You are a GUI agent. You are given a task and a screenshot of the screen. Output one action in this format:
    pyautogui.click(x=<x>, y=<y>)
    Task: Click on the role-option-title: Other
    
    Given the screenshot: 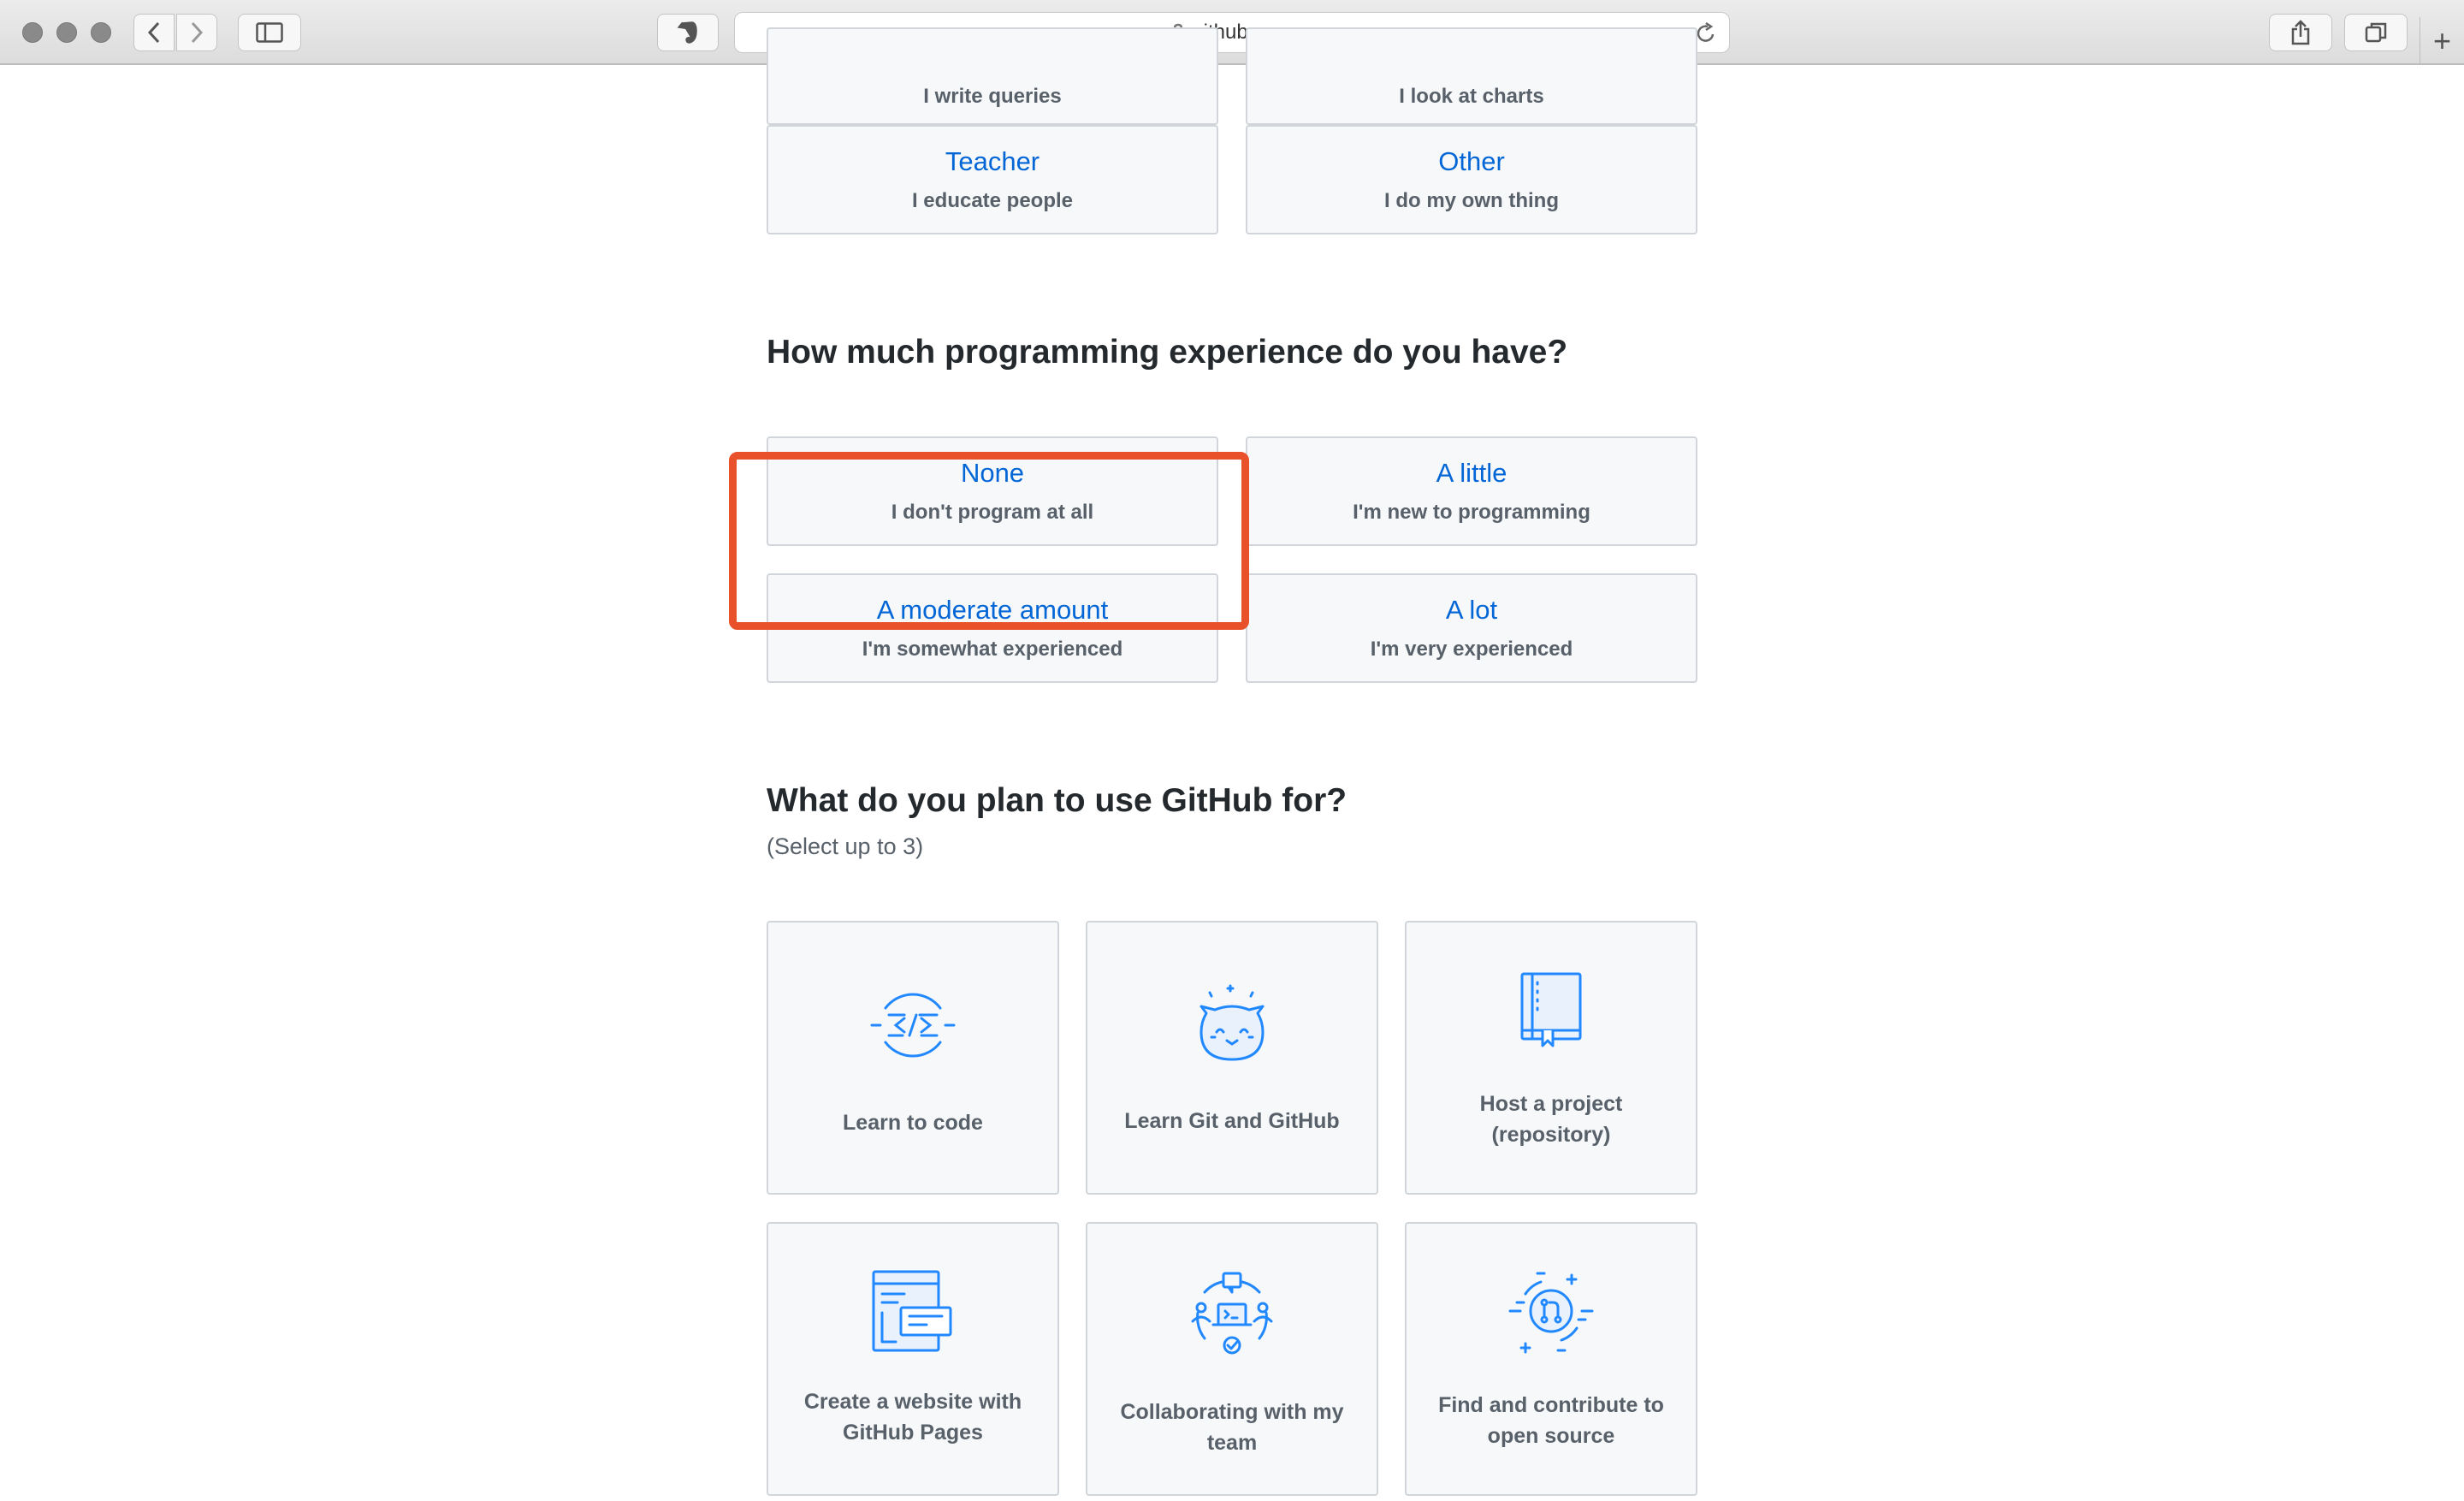 What is the action you would take?
    pyautogui.click(x=1471, y=161)
    